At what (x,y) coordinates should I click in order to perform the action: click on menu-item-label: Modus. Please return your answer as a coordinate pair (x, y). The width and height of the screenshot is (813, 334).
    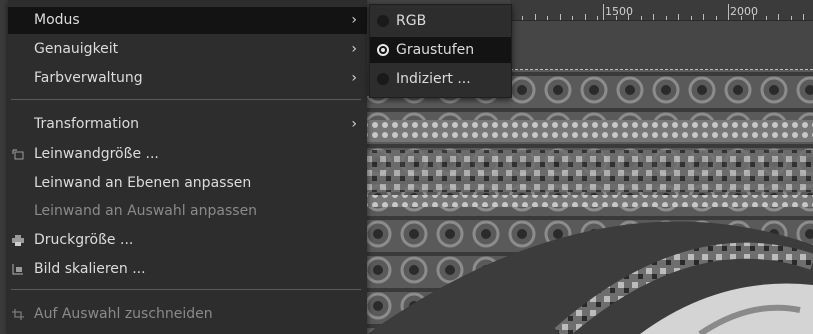
    Looking at the image, I should click on (57, 20).